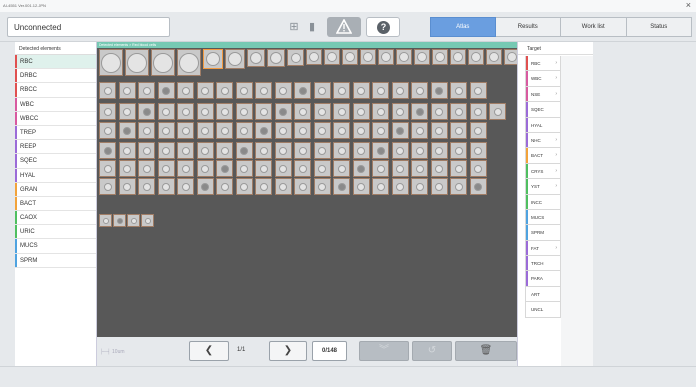 Image resolution: width=696 pixels, height=387 pixels. What do you see at coordinates (688, 5) in the screenshot?
I see `close-icon: ×` at bounding box center [688, 5].